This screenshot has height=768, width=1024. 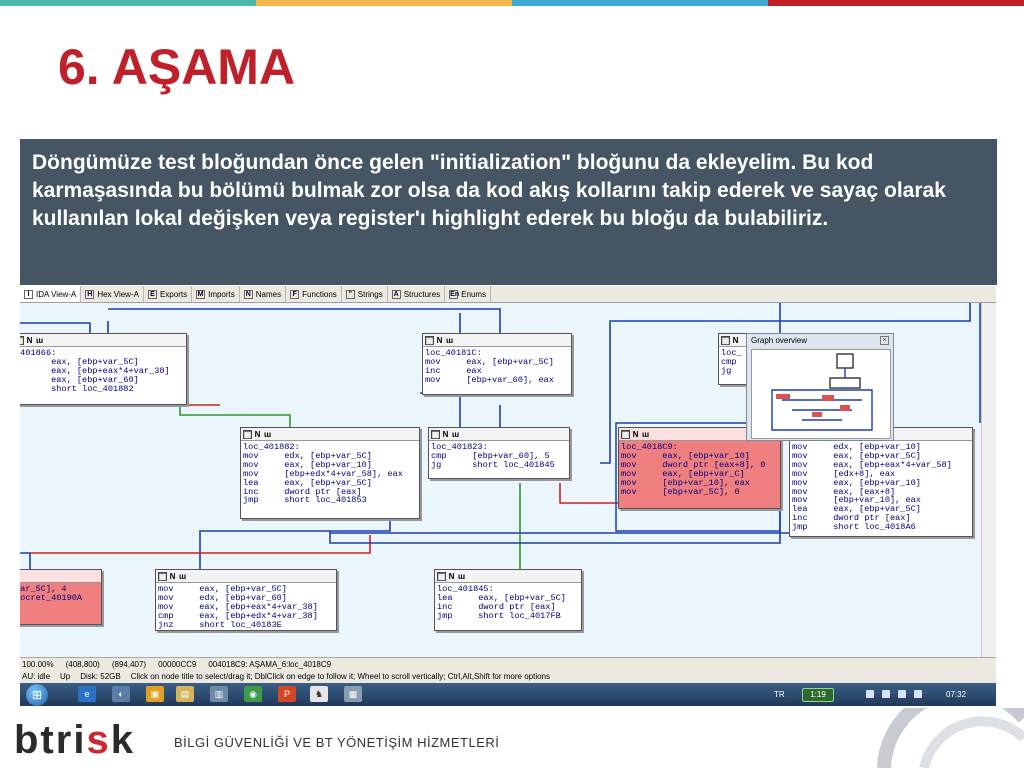 I want to click on app-icon: ◐, so click(x=121, y=694).